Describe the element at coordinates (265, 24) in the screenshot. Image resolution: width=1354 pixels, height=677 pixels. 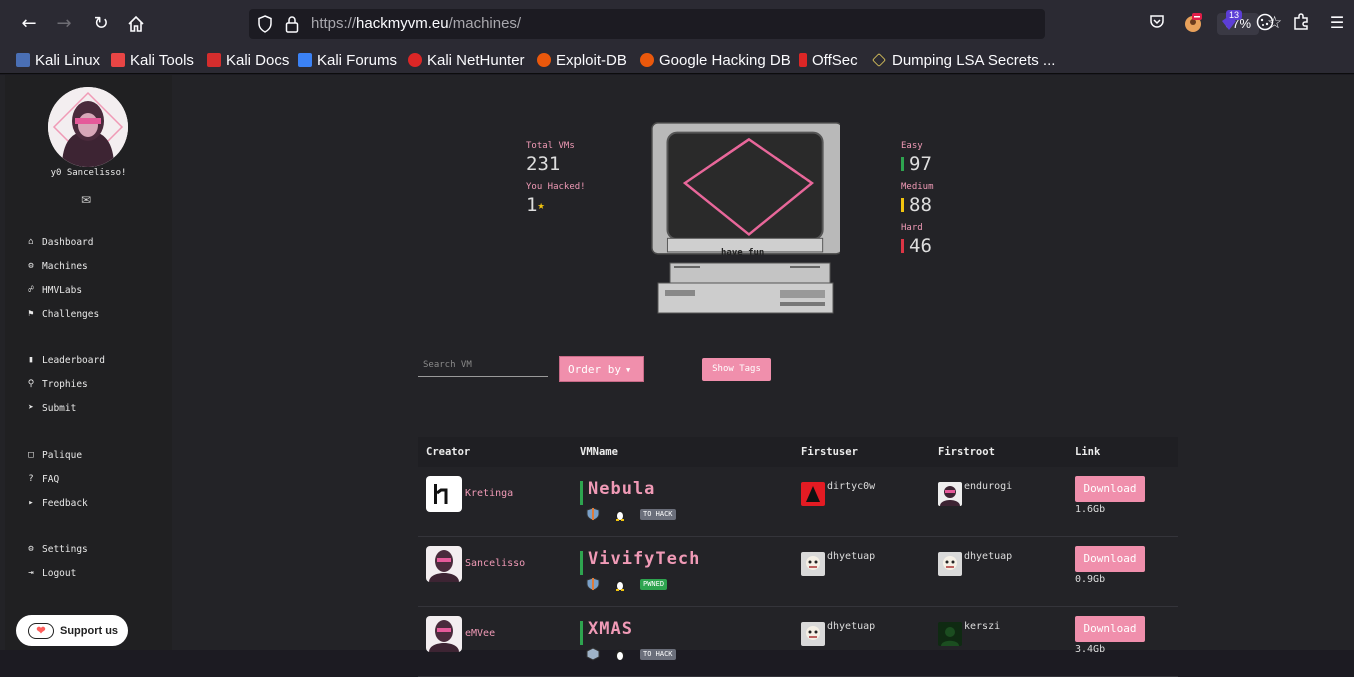
I see `tracking-protection-icon` at that location.